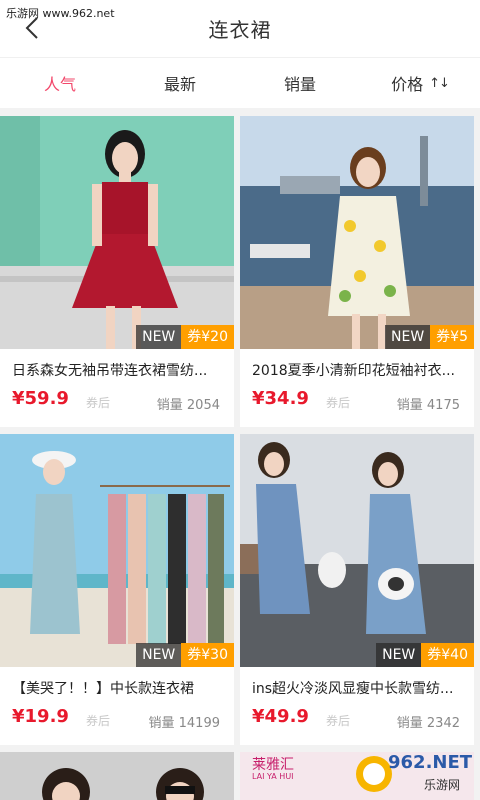 The height and width of the screenshot is (800, 480). I want to click on product-price: ¥34.9, so click(280, 398).